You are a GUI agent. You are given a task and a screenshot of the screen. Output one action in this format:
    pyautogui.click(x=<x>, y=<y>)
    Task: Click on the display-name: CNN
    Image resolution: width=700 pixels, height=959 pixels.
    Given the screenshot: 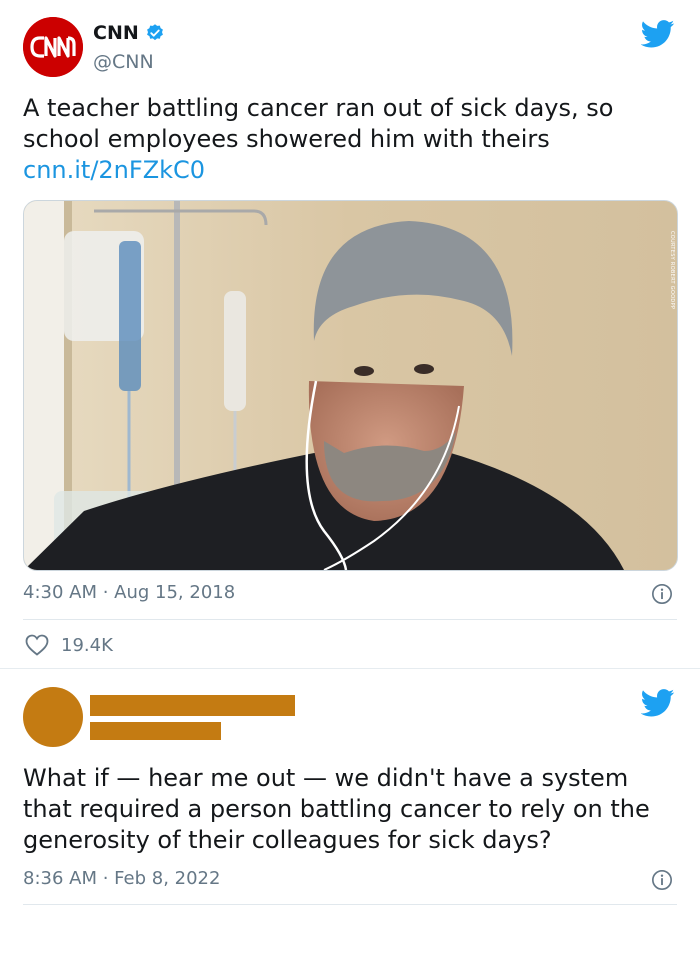 What is the action you would take?
    pyautogui.click(x=116, y=33)
    